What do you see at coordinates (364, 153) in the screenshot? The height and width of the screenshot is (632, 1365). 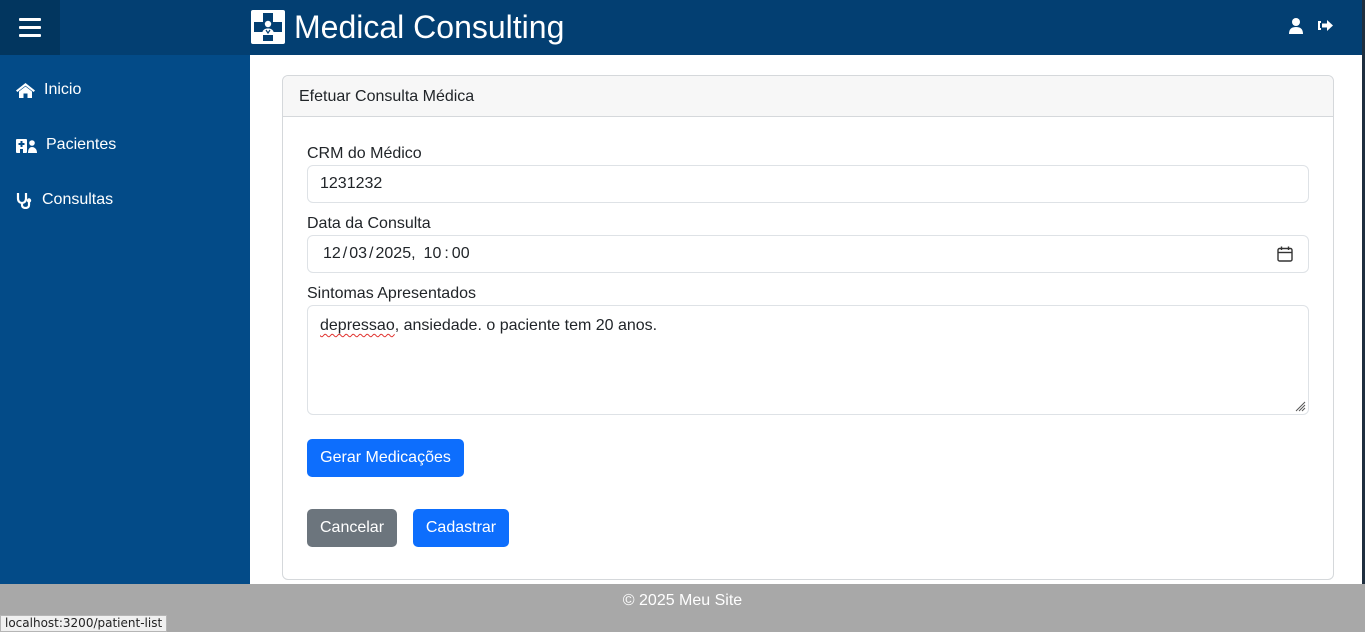 I see `crm-label: CRM do Médico` at bounding box center [364, 153].